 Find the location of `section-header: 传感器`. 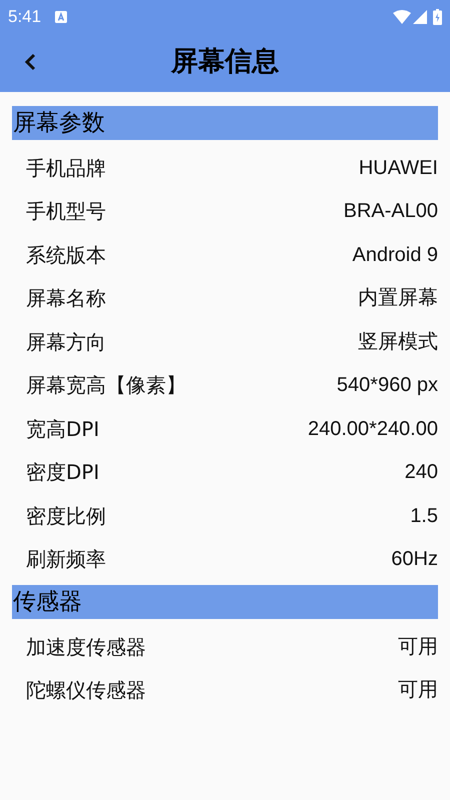

section-header: 传感器 is located at coordinates (225, 602).